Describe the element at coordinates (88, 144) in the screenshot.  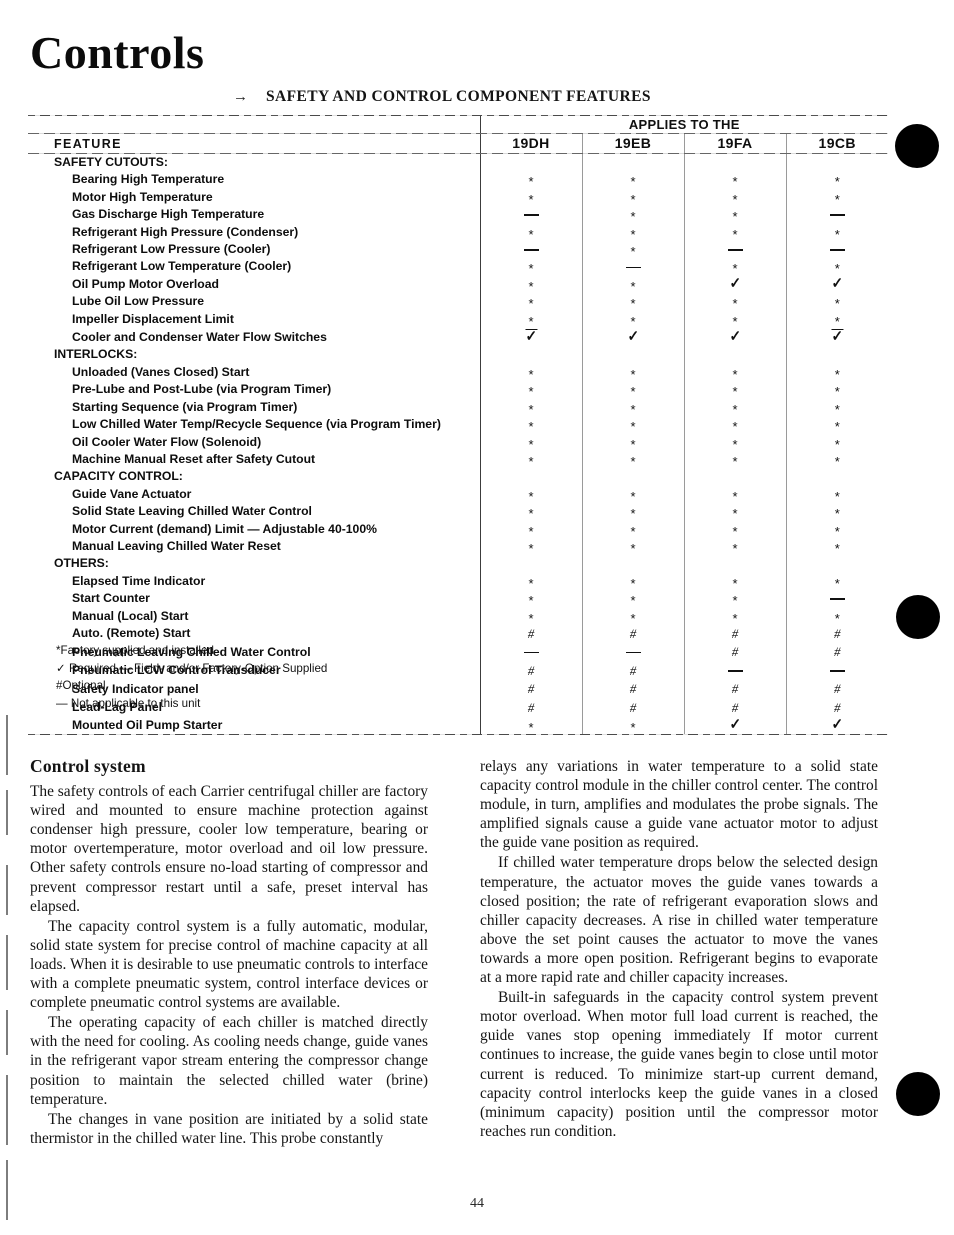
I see `feature-column-header: FEATURE` at that location.